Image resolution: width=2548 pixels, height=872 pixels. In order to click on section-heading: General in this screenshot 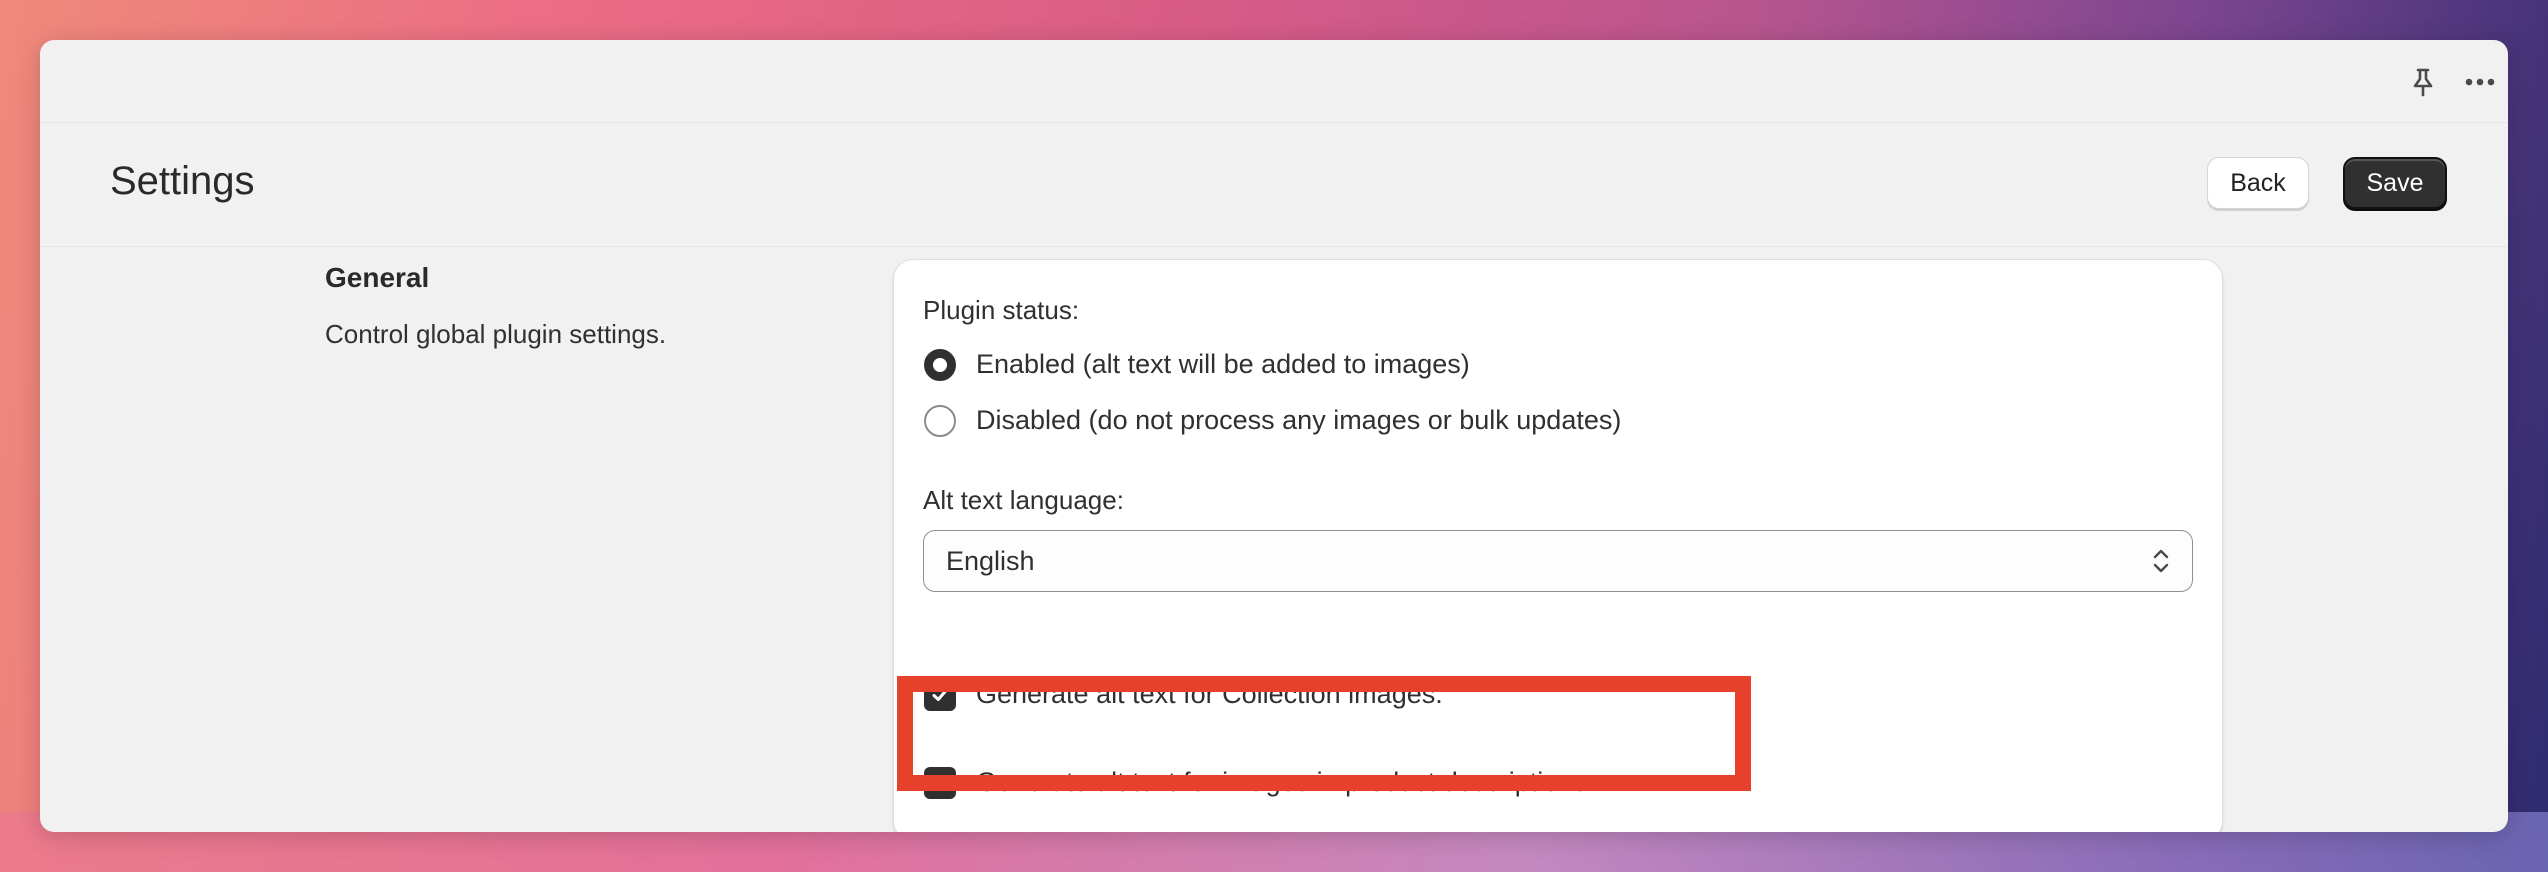, I will do `click(377, 277)`.